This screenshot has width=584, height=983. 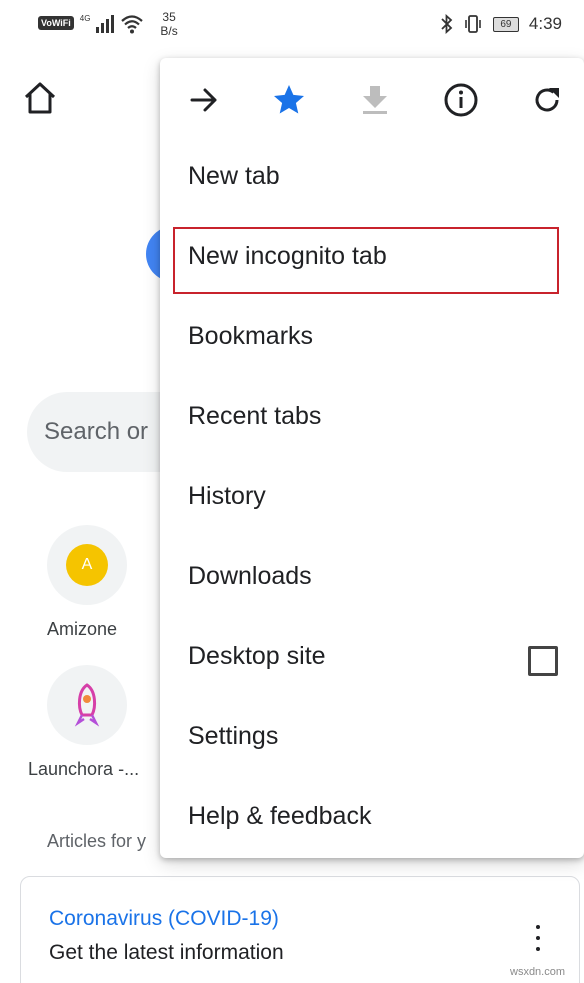 What do you see at coordinates (538, 972) in the screenshot?
I see `watermark: wsxdn.com` at bounding box center [538, 972].